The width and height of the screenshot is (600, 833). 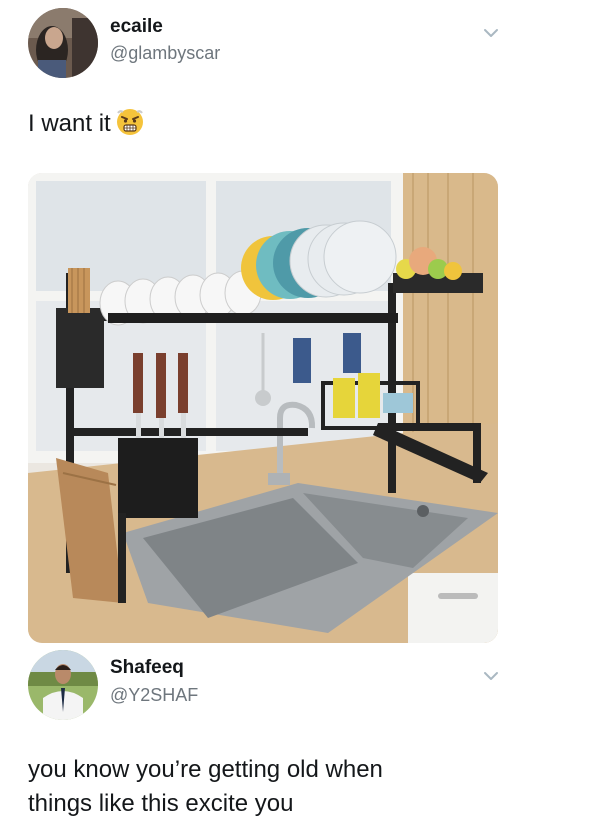 What do you see at coordinates (69, 123) in the screenshot?
I see `tweet-text-content: I want it` at bounding box center [69, 123].